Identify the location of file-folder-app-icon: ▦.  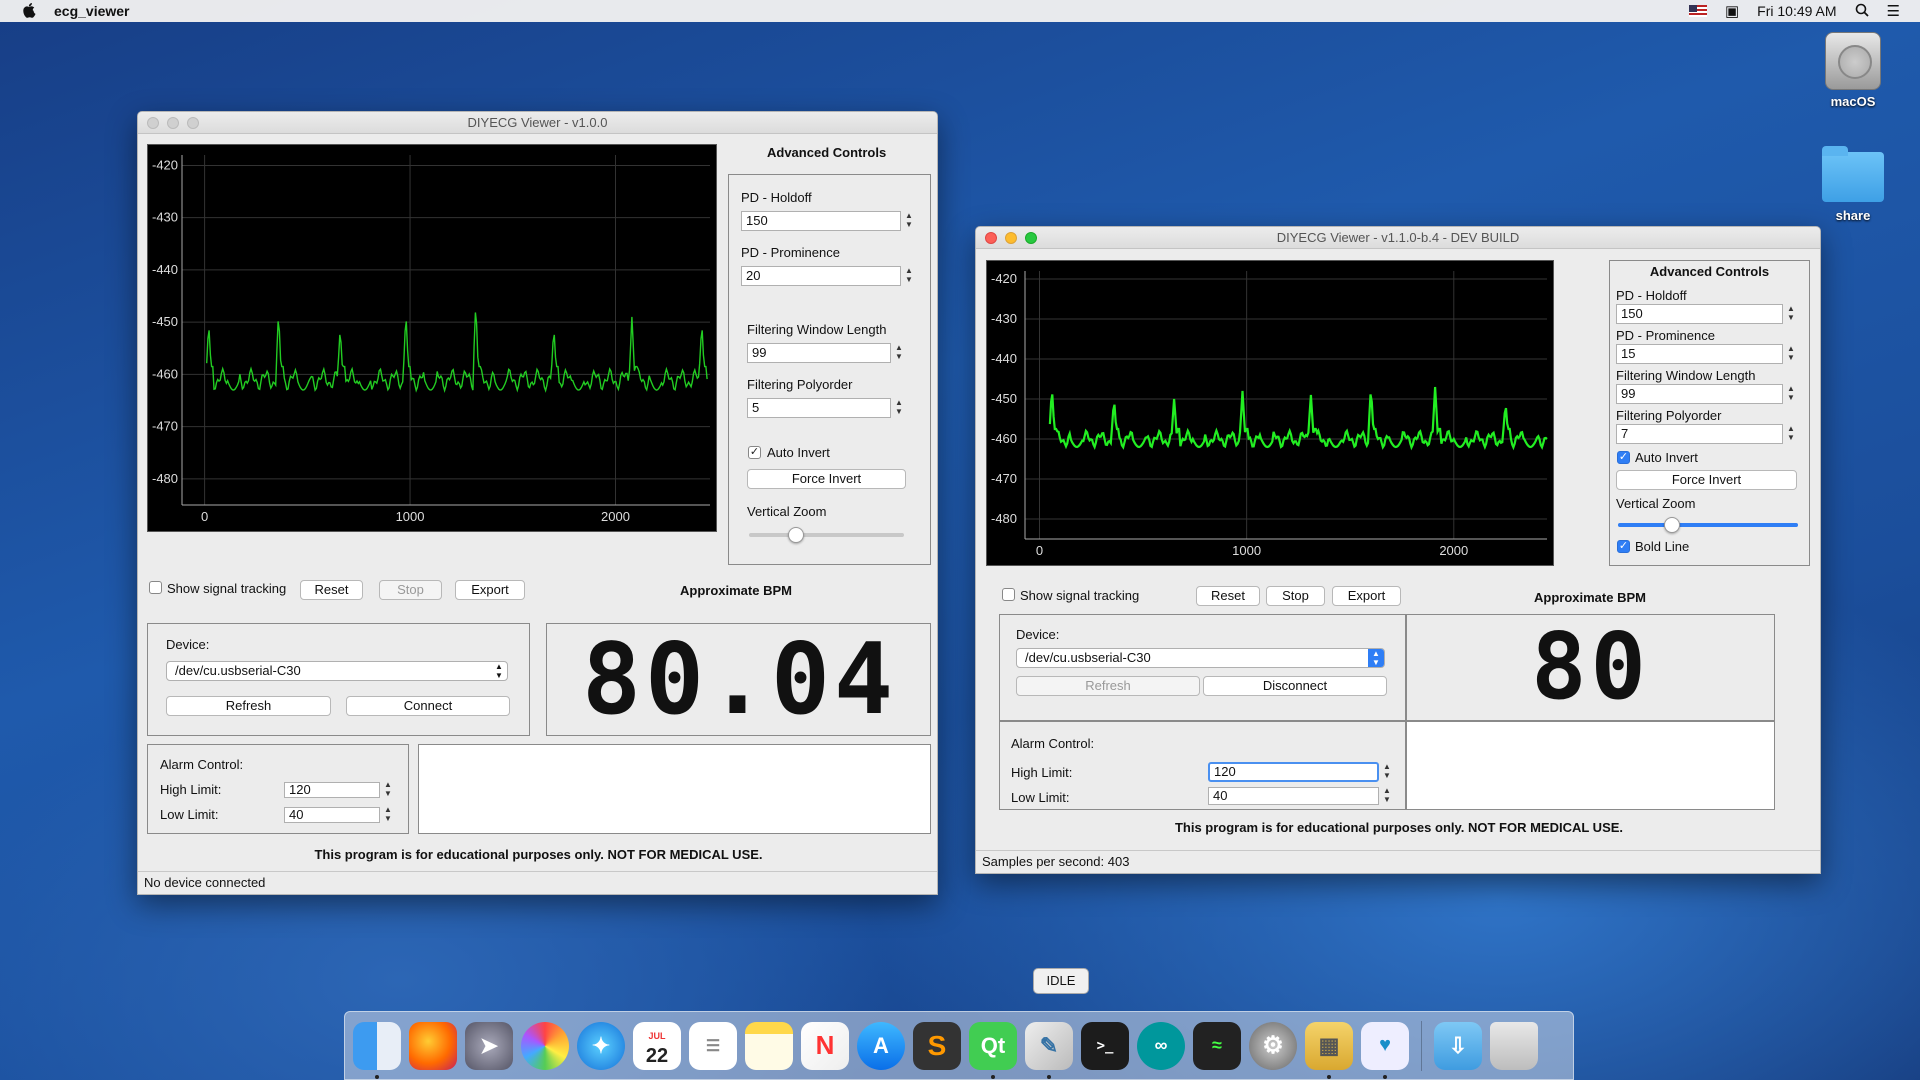
(1329, 1050).